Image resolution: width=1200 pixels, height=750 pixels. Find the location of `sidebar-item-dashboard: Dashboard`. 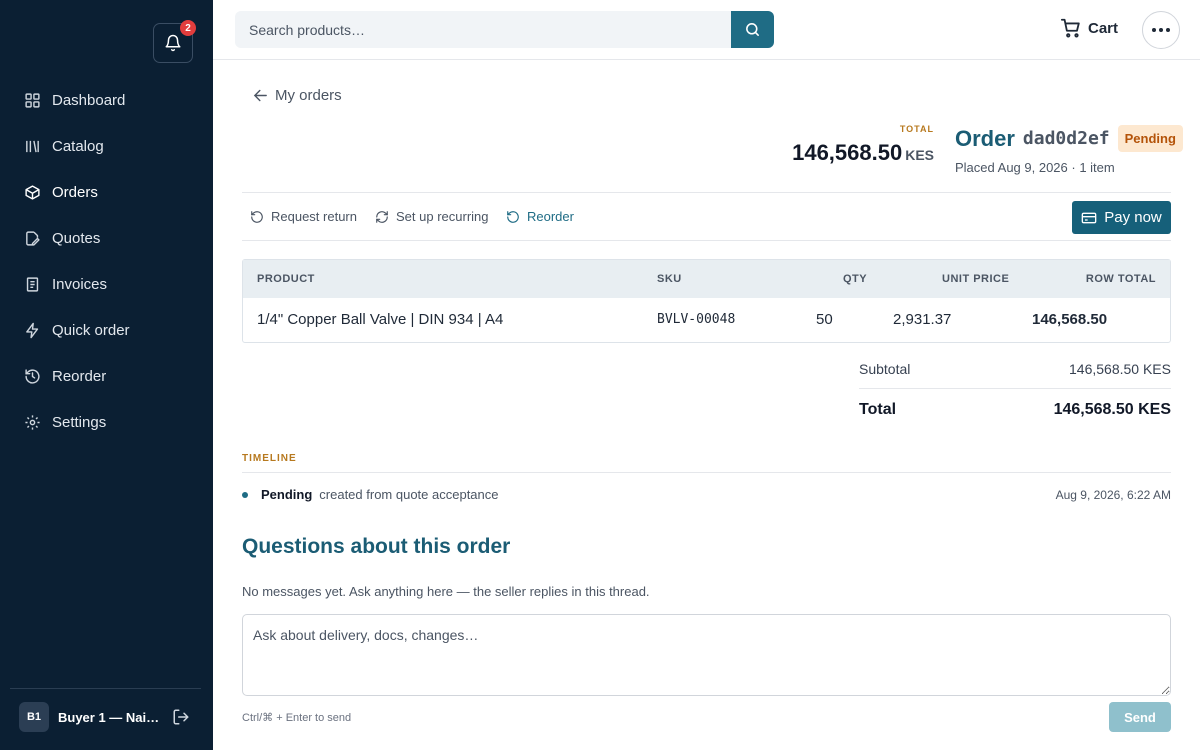

sidebar-item-dashboard: Dashboard is located at coordinates (106, 100).